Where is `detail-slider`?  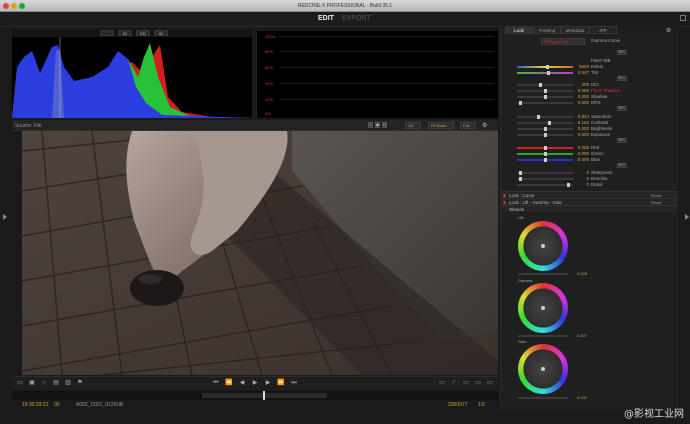
detail-slider is located at coordinates (545, 185).